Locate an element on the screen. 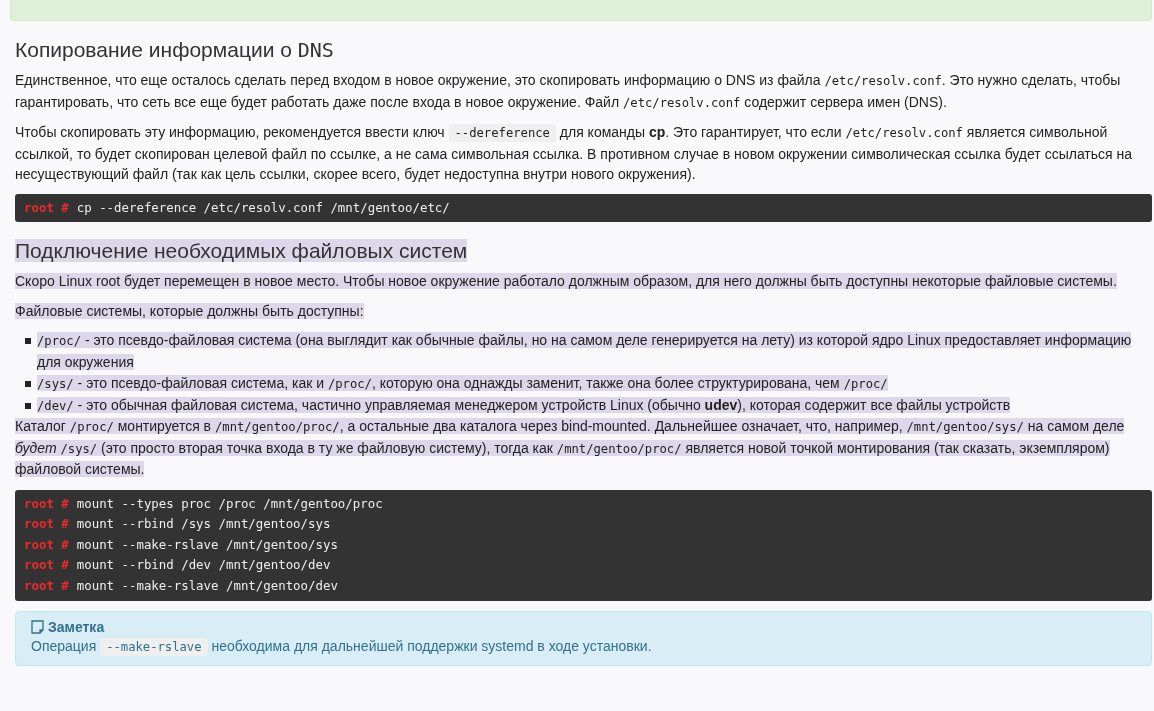 The image size is (1154, 711). command-text: mount --rbind /sys /mnt/gentoo/sys is located at coordinates (203, 524).